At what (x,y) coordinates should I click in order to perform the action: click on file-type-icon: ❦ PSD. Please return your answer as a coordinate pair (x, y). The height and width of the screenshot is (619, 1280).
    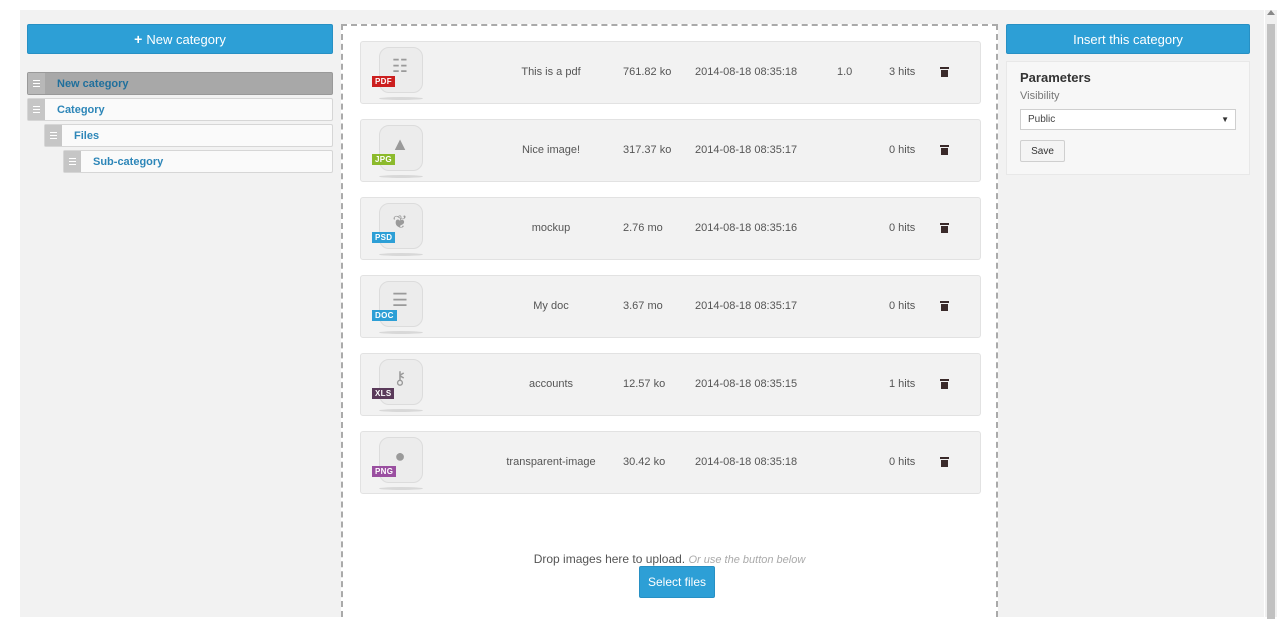
    Looking at the image, I should click on (397, 231).